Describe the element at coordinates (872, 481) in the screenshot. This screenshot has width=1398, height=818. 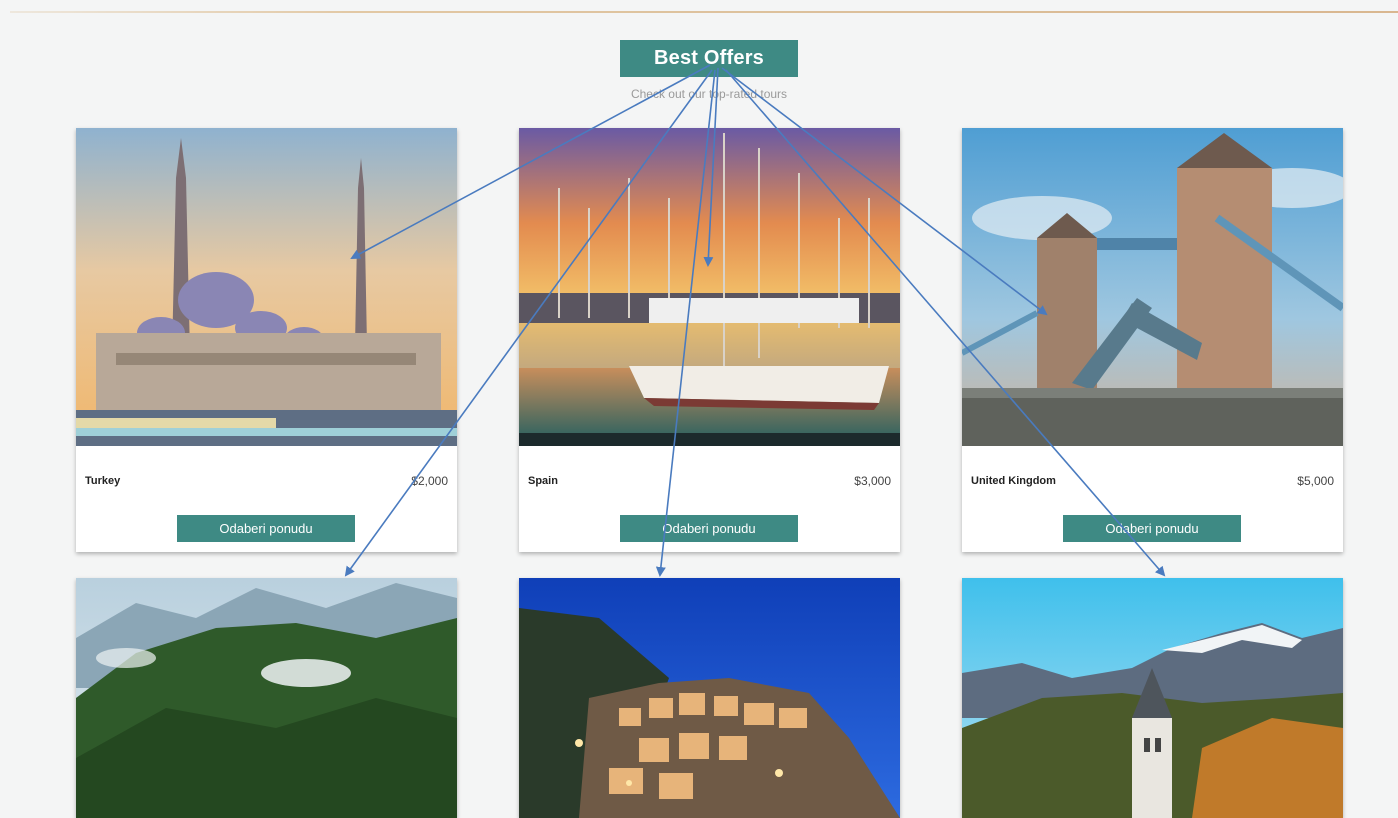
I see `offer-price: $3,000` at that location.